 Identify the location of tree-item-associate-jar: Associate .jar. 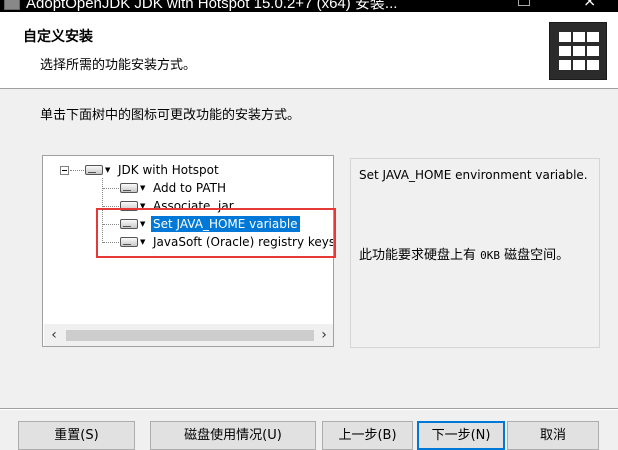
(193, 206).